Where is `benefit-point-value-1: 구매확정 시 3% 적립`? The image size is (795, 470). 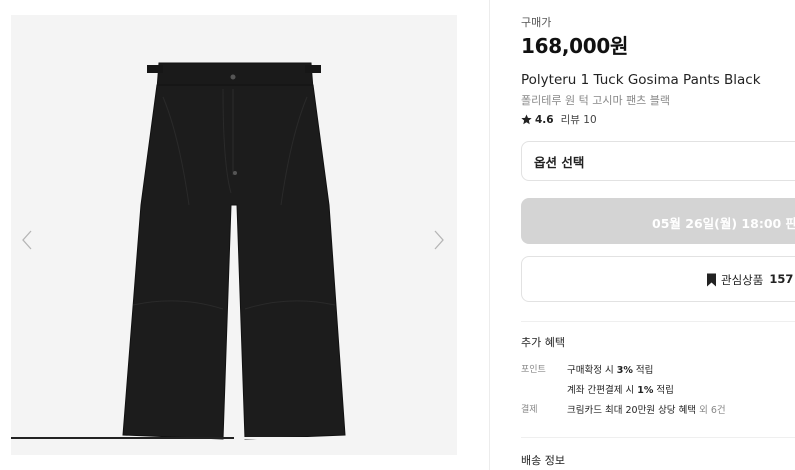
benefit-point-value-1: 구매확정 시 3% 적립 is located at coordinates (610, 370).